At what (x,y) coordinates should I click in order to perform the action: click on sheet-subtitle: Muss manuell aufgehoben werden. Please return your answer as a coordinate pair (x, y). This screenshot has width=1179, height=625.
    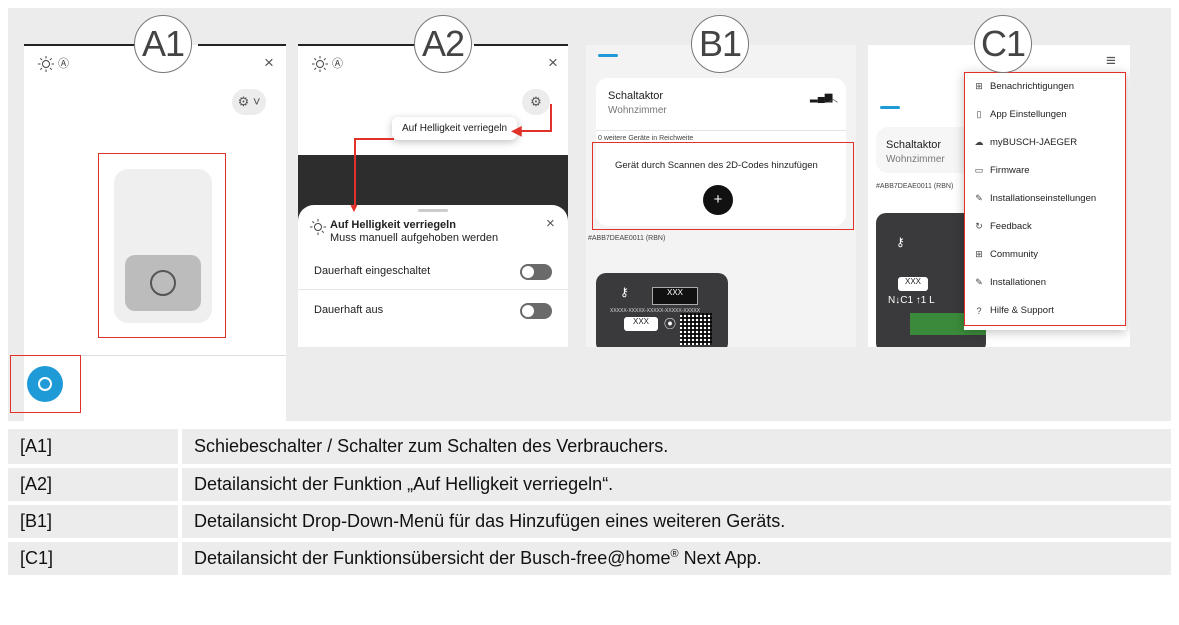
    Looking at the image, I should click on (414, 238).